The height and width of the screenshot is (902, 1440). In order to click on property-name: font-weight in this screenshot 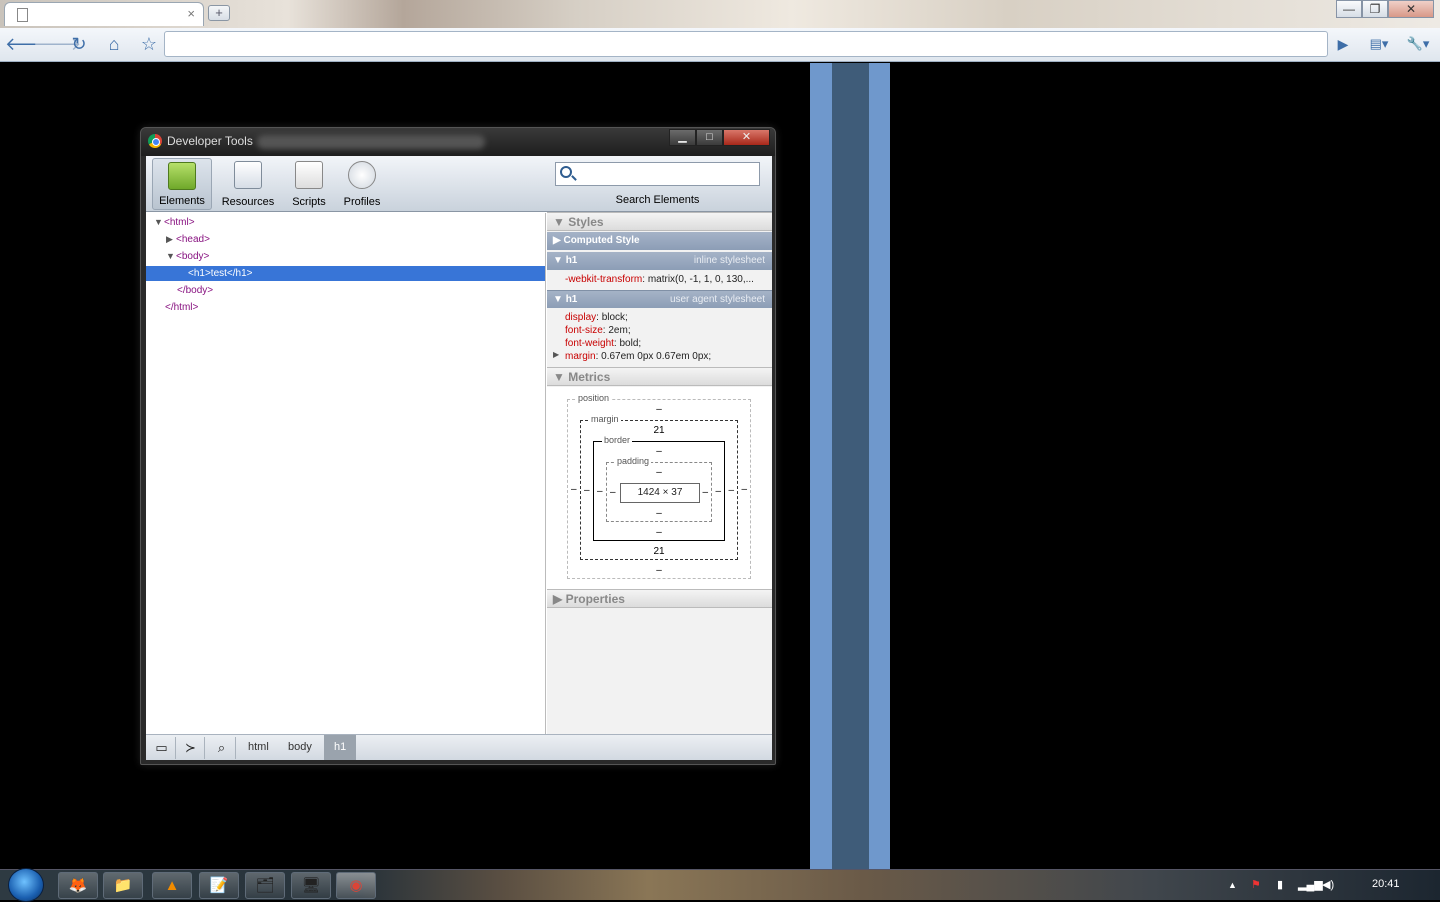, I will do `click(589, 343)`.